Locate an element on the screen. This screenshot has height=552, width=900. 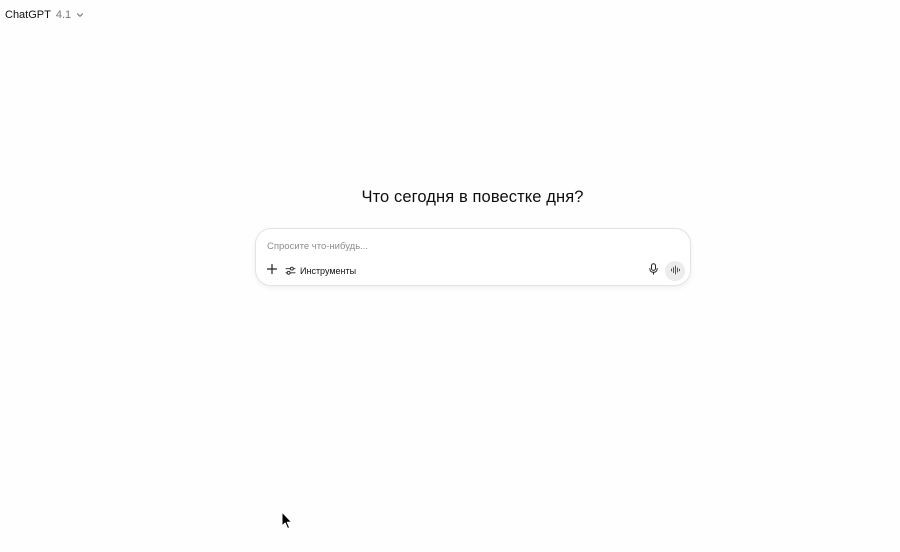
microphone-icon is located at coordinates (653, 271).